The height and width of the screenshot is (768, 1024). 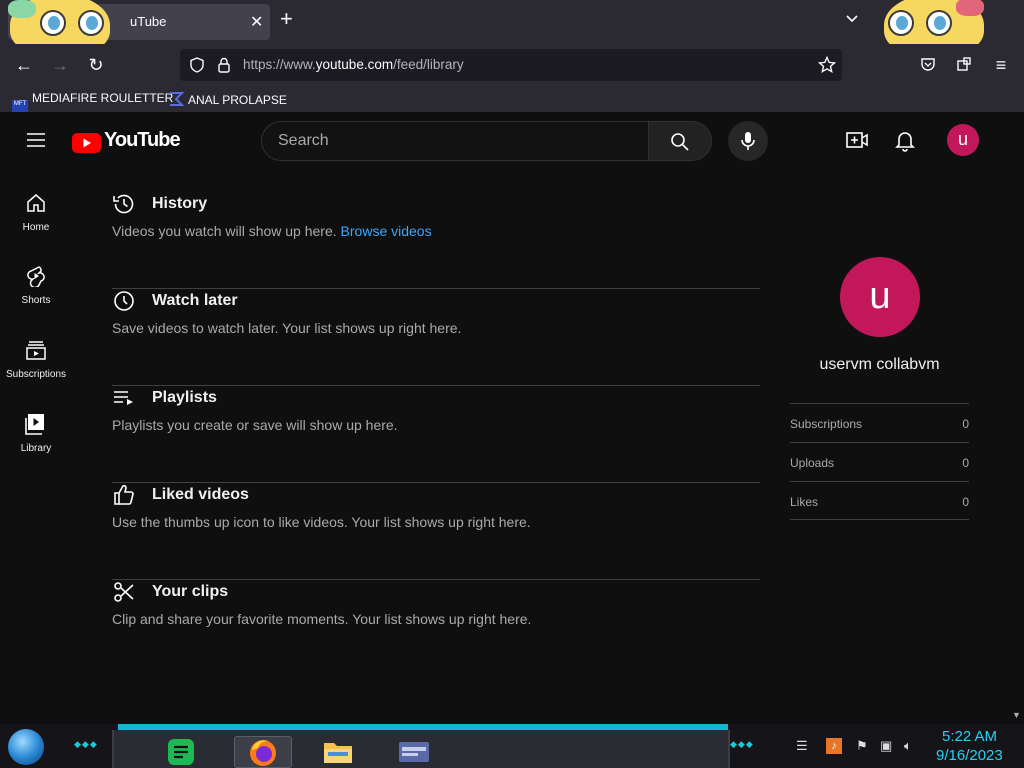 I want to click on search-button, so click(x=680, y=141).